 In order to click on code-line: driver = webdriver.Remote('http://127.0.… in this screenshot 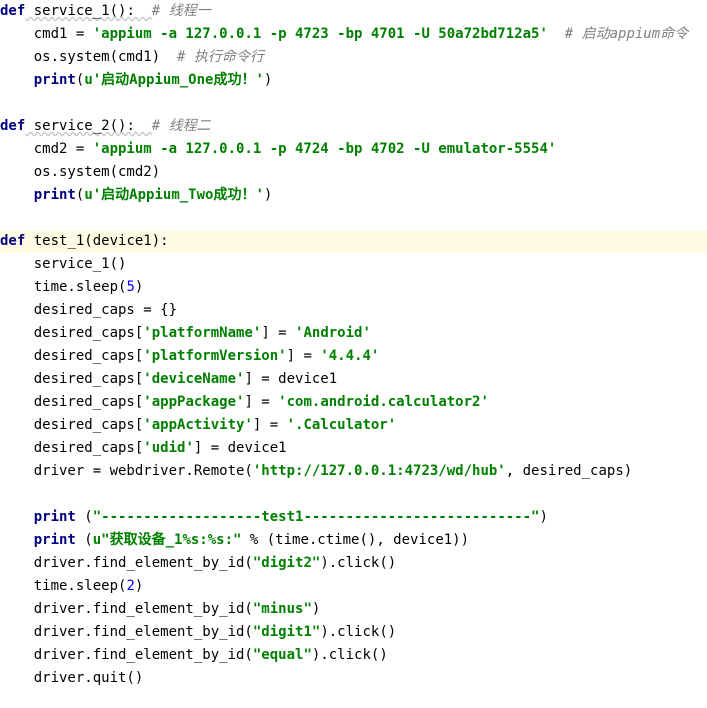, I will do `click(353, 471)`.